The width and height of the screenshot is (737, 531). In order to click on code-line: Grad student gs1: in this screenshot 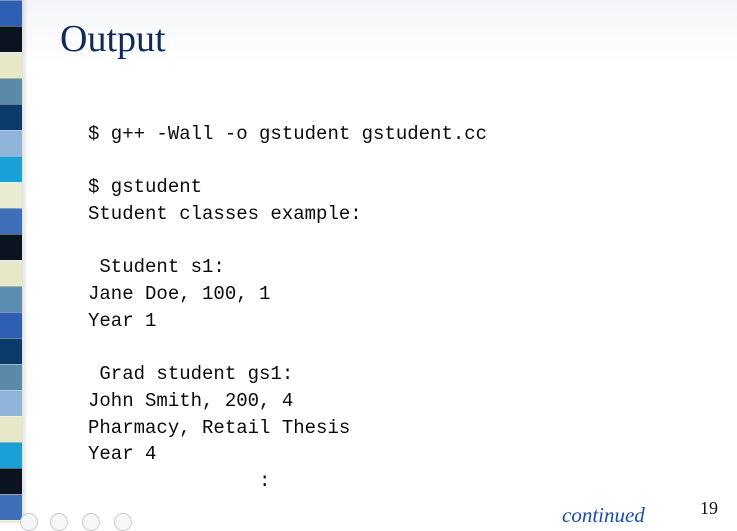, I will do `click(191, 374)`.